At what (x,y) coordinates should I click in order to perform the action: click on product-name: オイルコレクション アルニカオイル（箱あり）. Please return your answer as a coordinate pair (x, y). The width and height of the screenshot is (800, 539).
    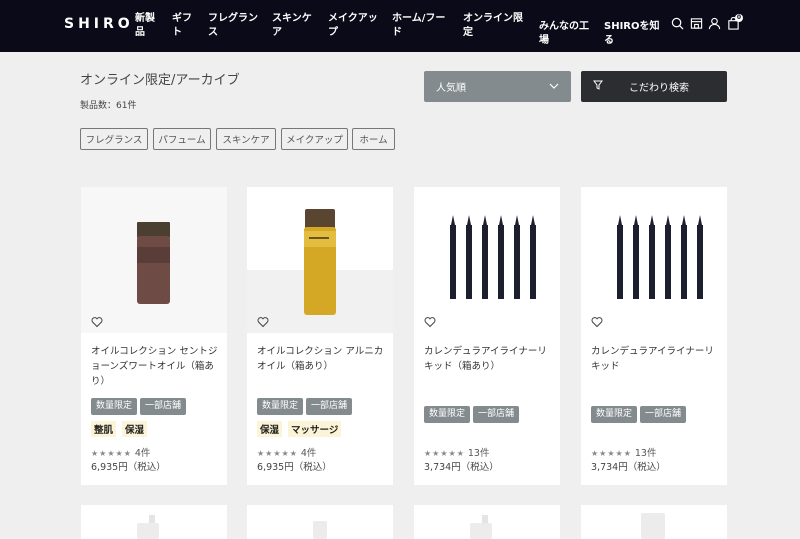
    Looking at the image, I should click on (321, 359).